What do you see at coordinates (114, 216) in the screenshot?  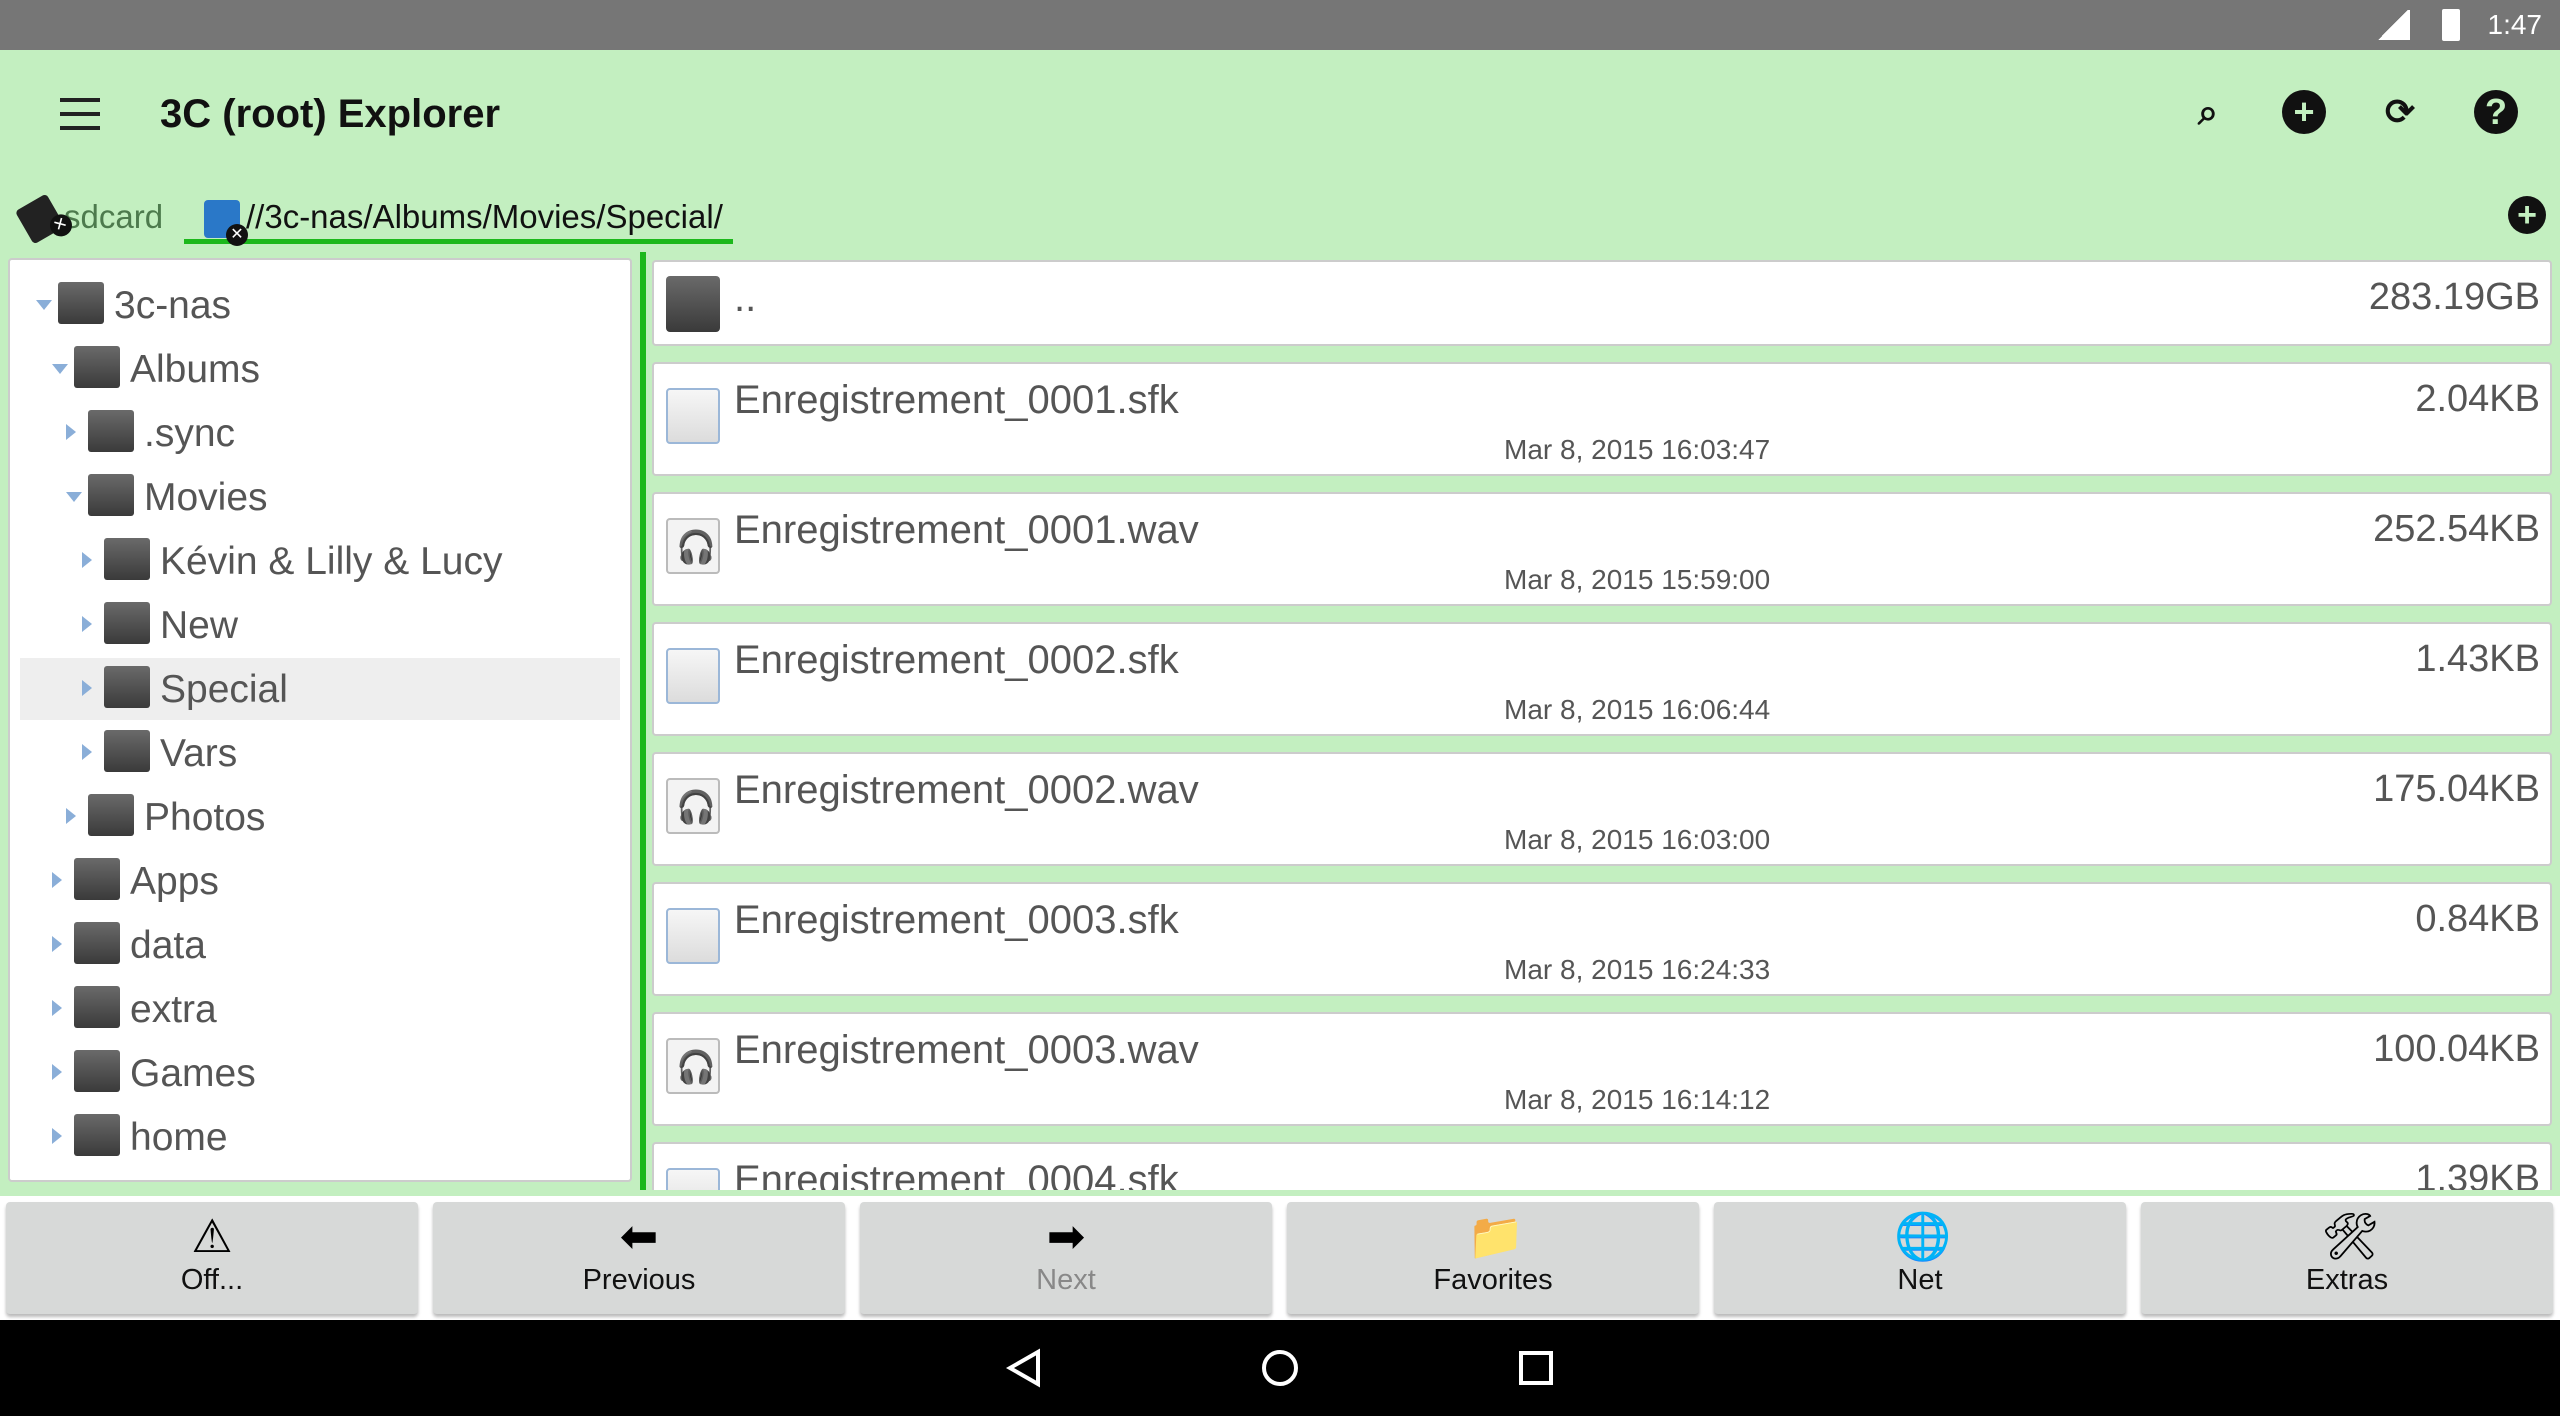 I see `tab-label: sdcard` at bounding box center [114, 216].